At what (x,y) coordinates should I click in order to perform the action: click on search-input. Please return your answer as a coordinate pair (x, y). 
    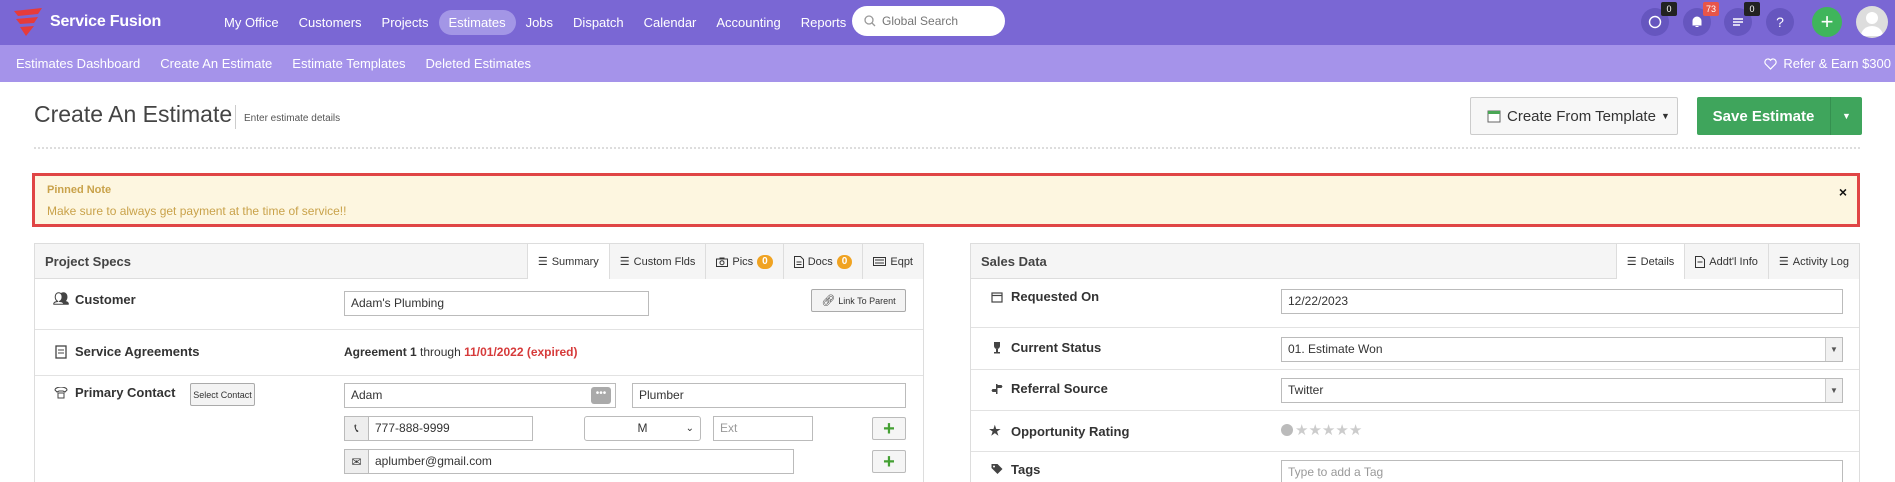
    Looking at the image, I should click on (937, 21).